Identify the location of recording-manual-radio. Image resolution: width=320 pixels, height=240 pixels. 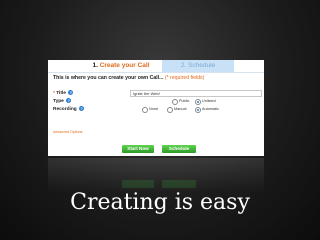
(170, 110).